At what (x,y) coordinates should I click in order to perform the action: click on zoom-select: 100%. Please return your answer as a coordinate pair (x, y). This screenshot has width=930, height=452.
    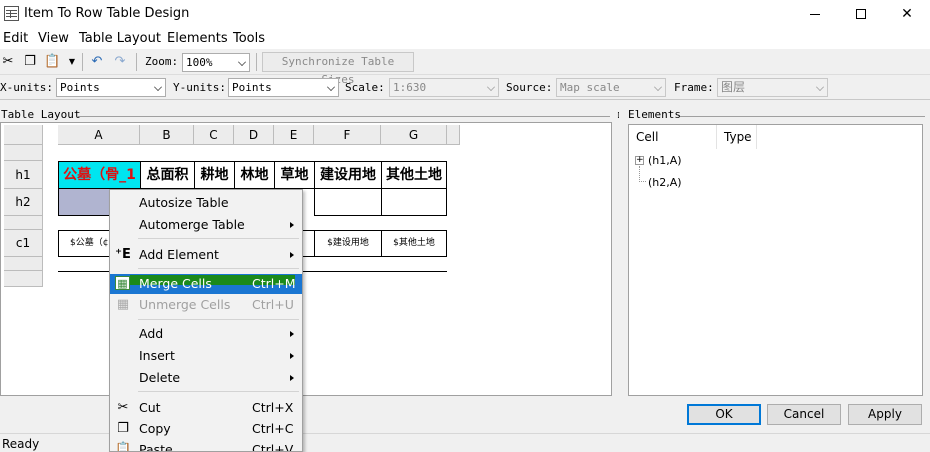
    Looking at the image, I should click on (216, 62).